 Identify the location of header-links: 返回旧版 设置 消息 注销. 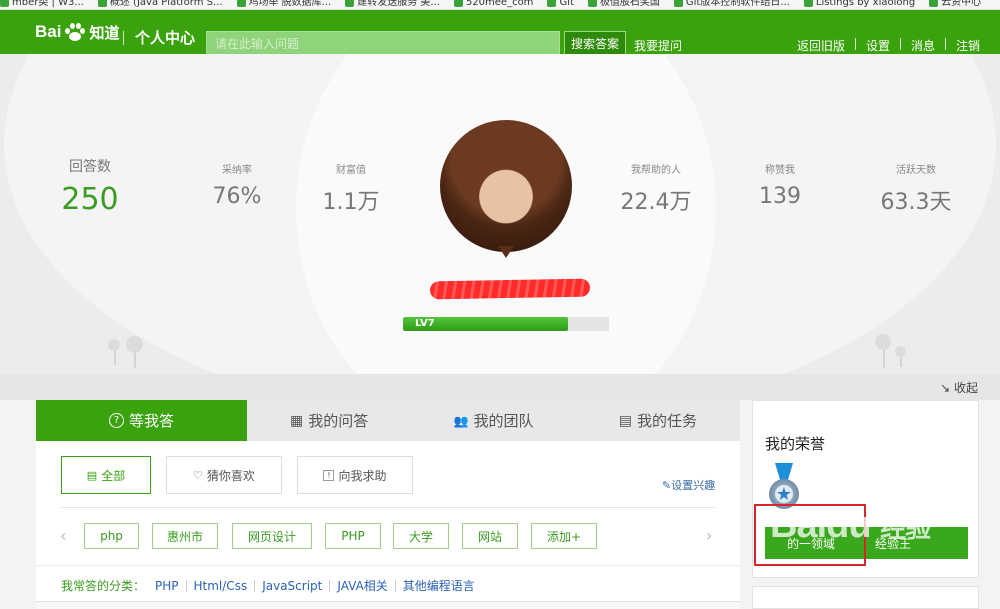
(888, 45).